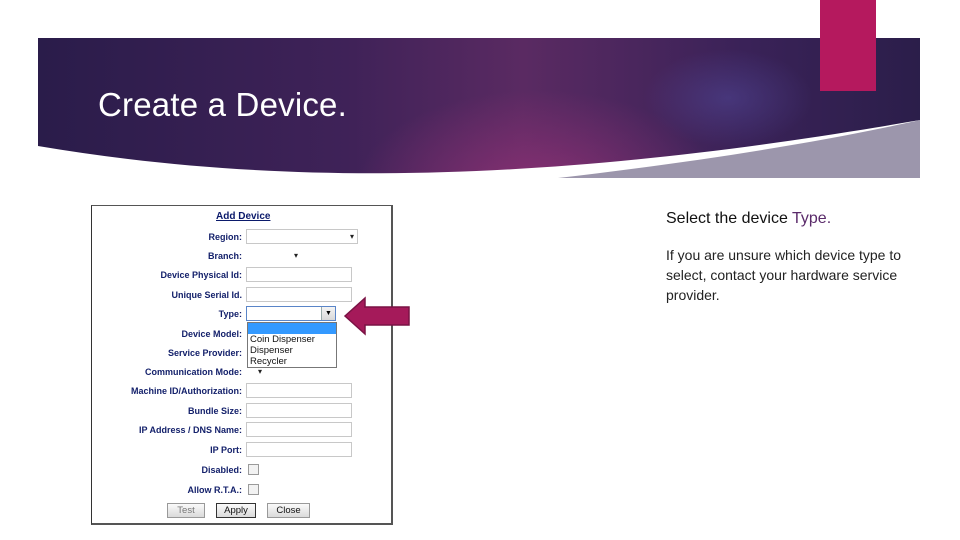 The height and width of the screenshot is (540, 960). I want to click on field-ip-port: IP Port:, so click(242, 451).